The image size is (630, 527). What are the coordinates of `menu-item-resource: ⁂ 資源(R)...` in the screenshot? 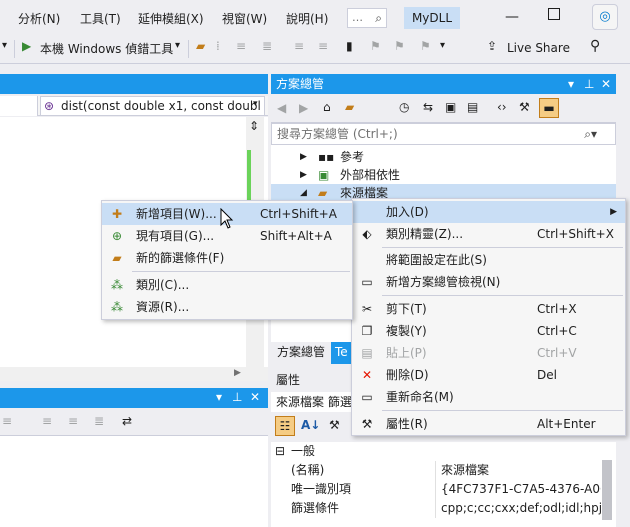 It's located at (227, 307).